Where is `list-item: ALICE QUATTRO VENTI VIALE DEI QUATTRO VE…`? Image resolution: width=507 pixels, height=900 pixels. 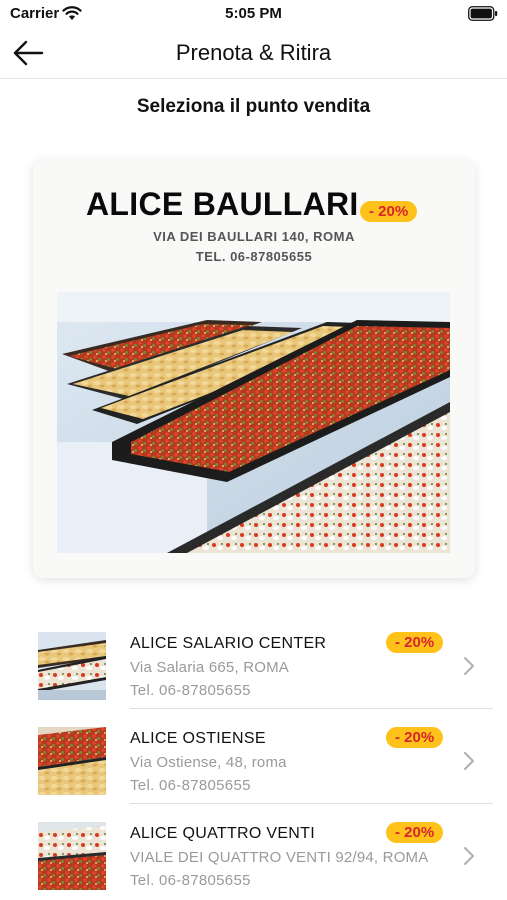 list-item: ALICE QUATTRO VENTI VIALE DEI QUATTRO VE… is located at coordinates (253, 851).